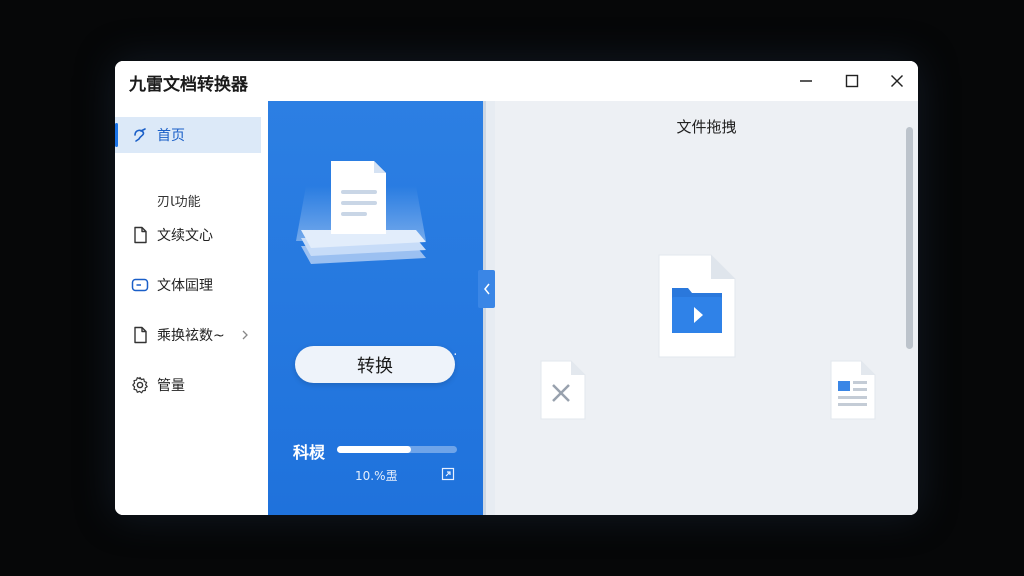  Describe the element at coordinates (191, 336) in the screenshot. I see `sidebar-item-label: 乘换袨数~` at that location.